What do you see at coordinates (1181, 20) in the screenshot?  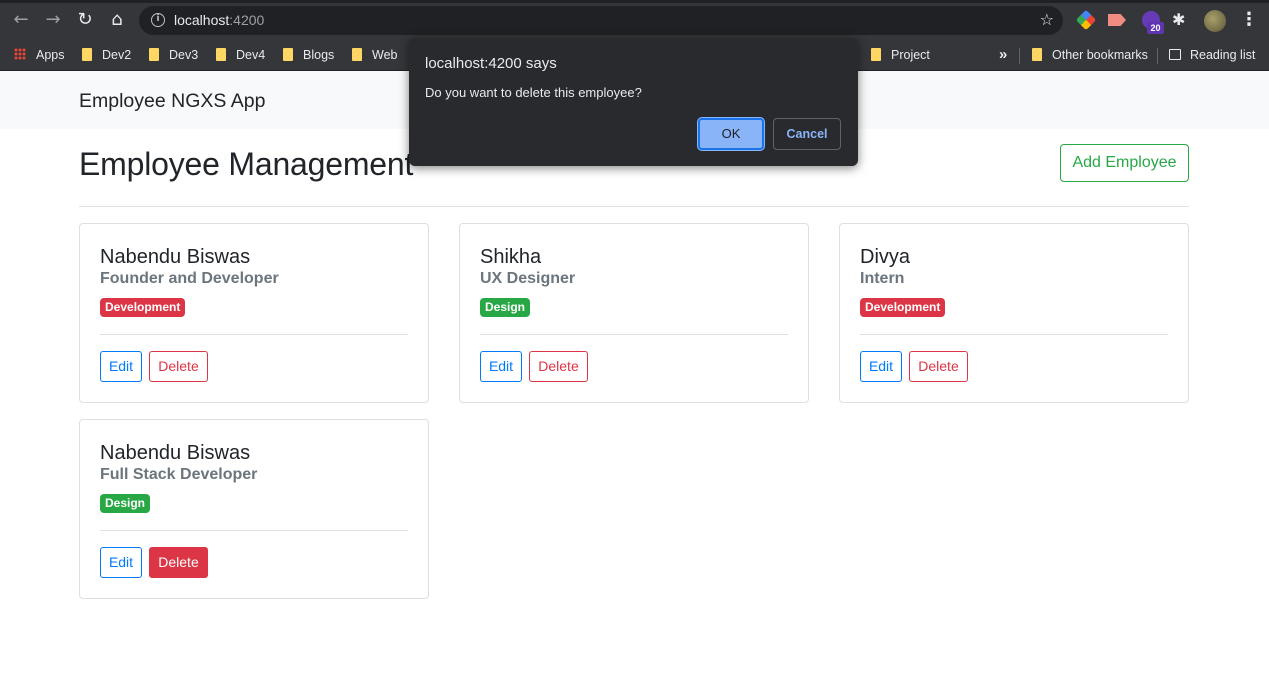 I see `puzzle-extensions-icon: ✱` at bounding box center [1181, 20].